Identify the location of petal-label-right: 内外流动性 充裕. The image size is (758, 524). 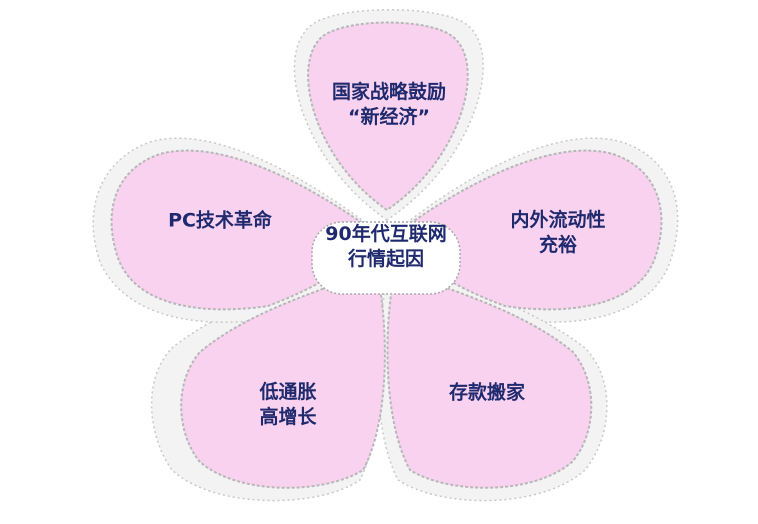
(557, 233).